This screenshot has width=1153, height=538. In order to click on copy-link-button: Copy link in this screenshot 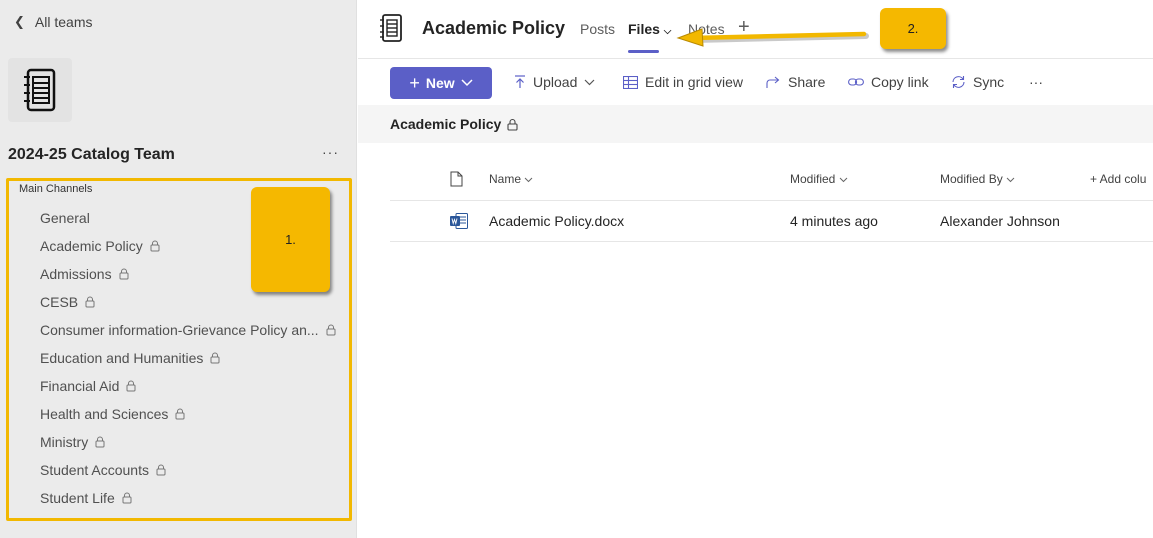, I will do `click(888, 82)`.